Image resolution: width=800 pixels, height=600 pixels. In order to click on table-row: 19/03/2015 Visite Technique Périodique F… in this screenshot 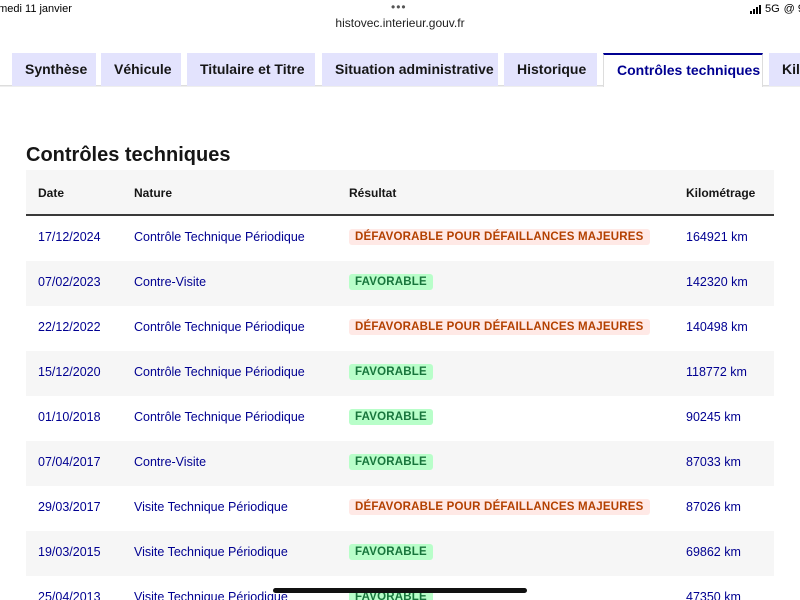, I will do `click(400, 553)`.